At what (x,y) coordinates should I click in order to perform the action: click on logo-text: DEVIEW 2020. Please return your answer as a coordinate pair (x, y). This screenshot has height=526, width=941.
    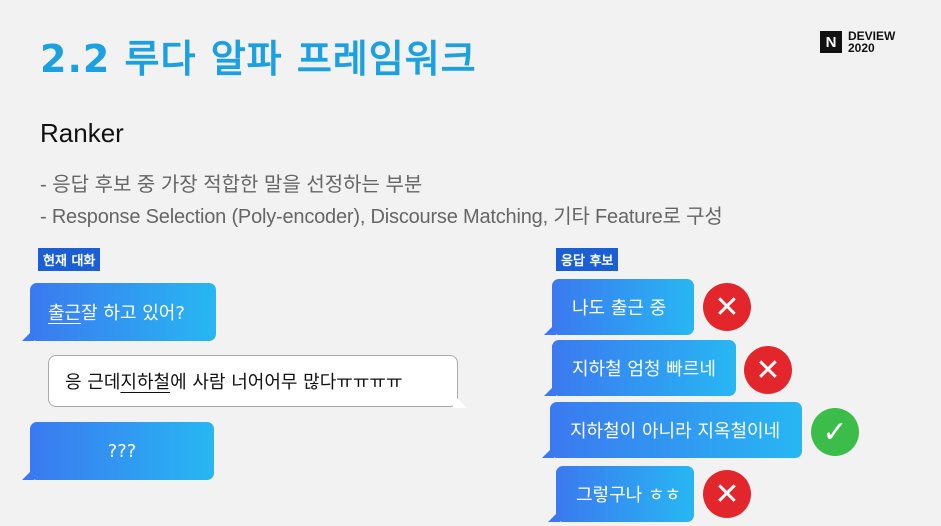
    Looking at the image, I should click on (871, 42).